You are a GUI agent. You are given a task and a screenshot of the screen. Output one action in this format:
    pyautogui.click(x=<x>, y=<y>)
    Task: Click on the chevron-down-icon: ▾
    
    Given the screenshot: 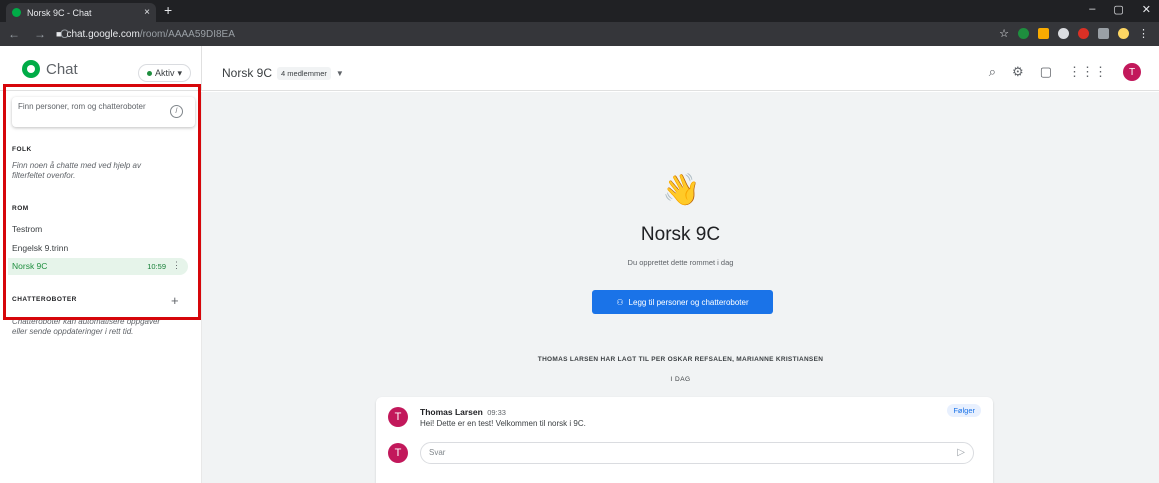 What is the action you would take?
    pyautogui.click(x=180, y=72)
    